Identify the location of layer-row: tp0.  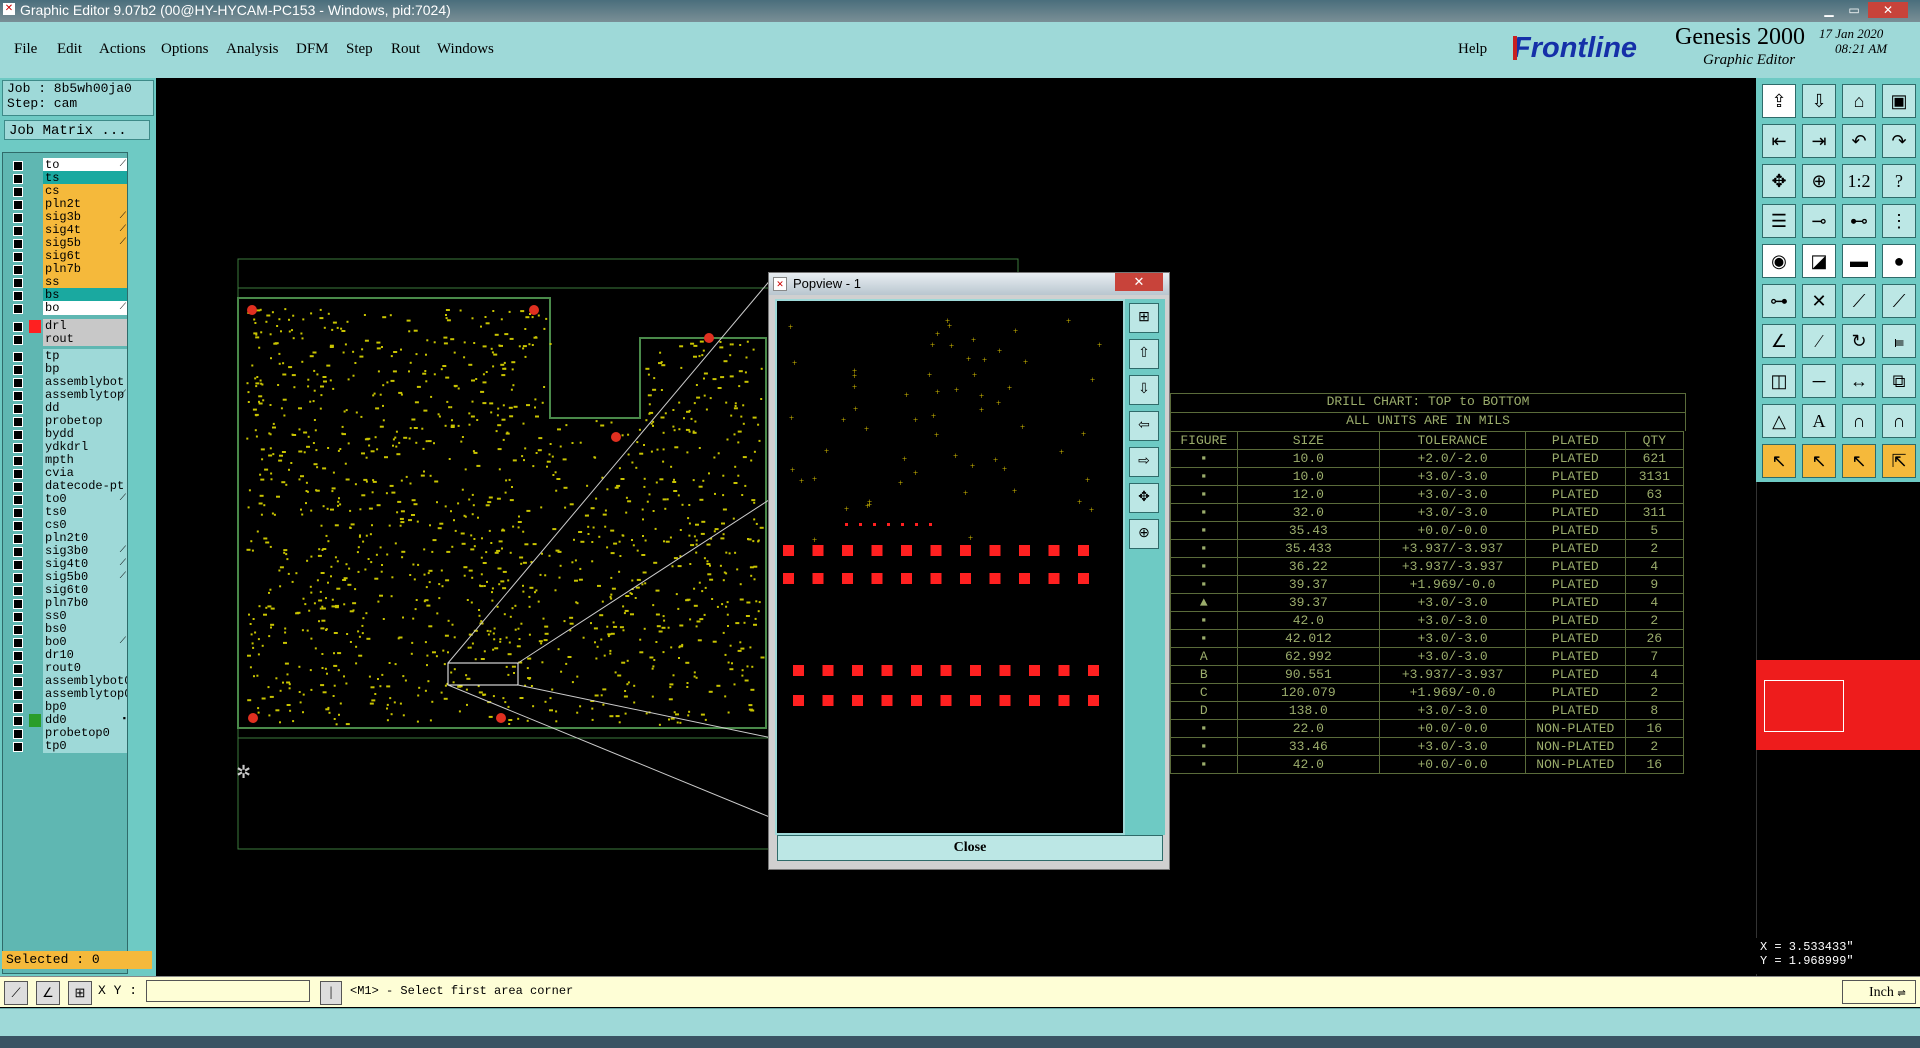
(65, 746).